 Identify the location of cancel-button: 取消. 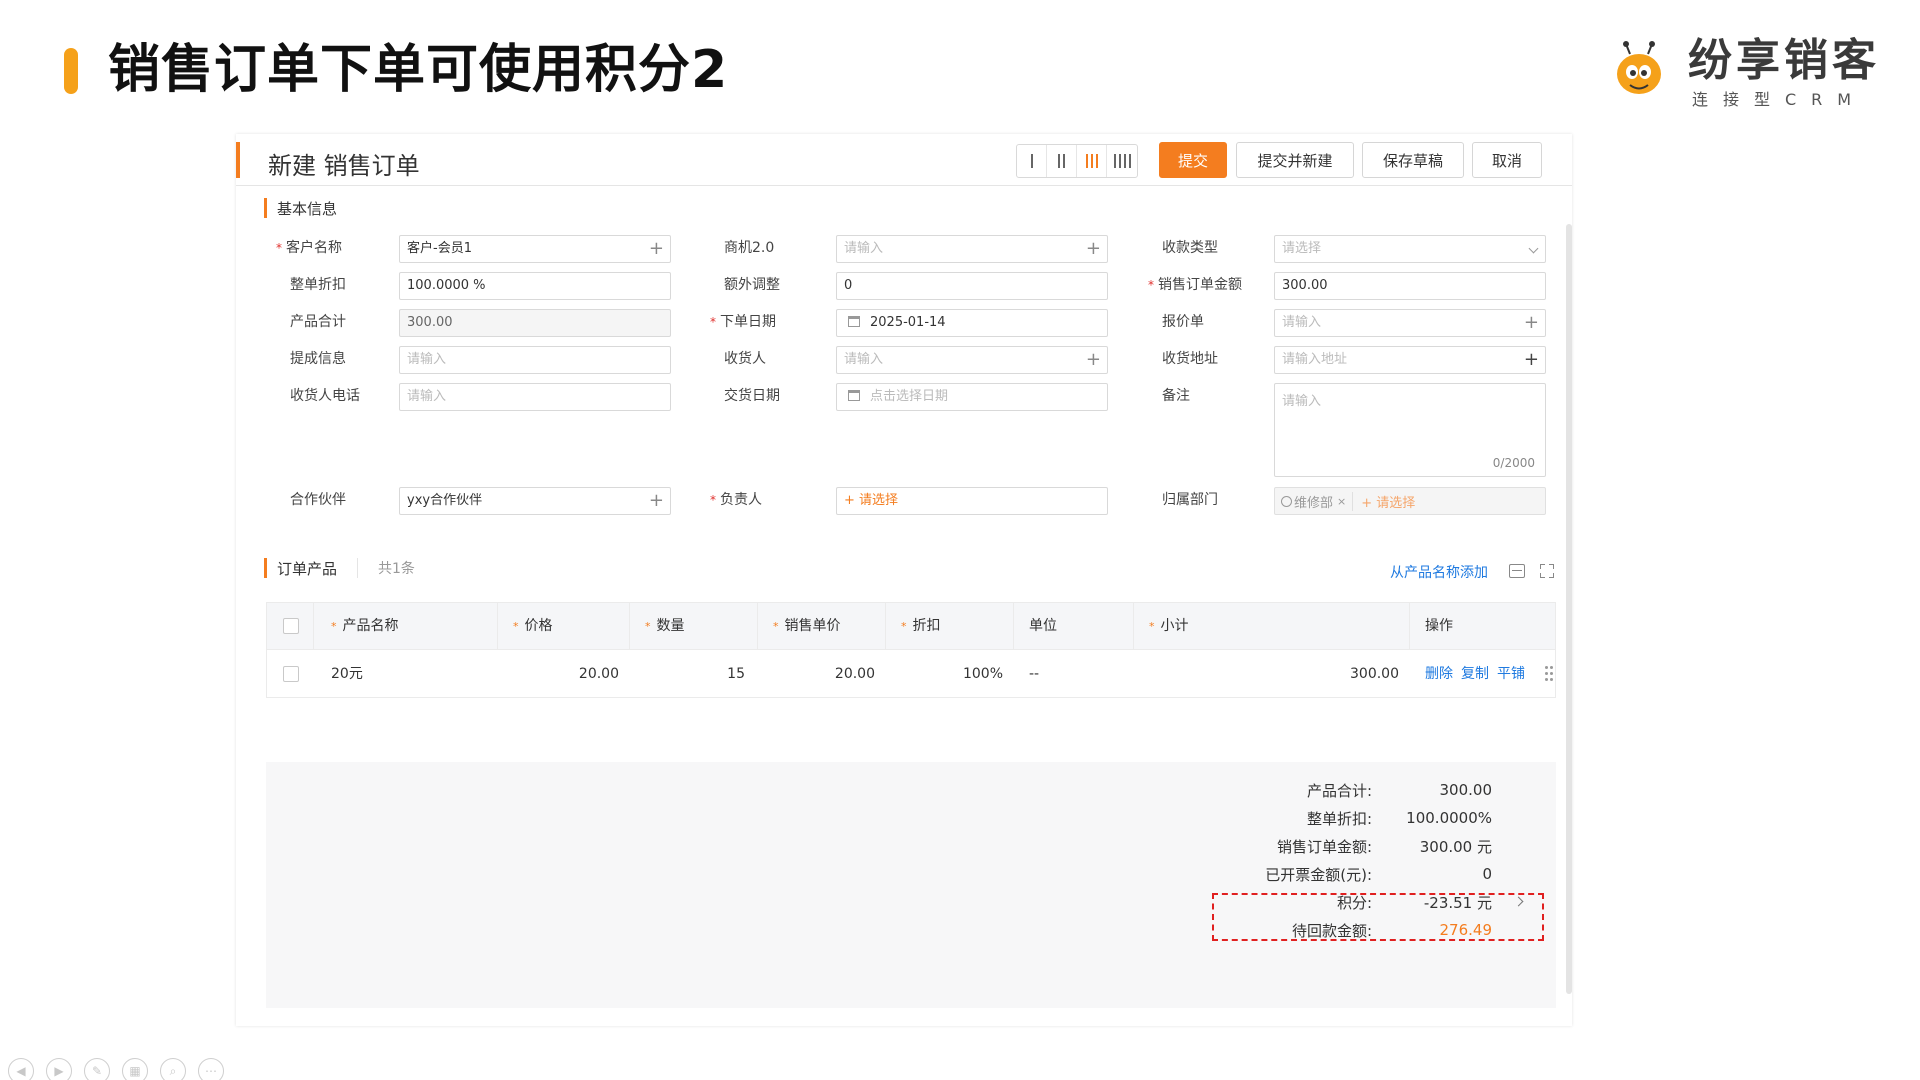
(1507, 160).